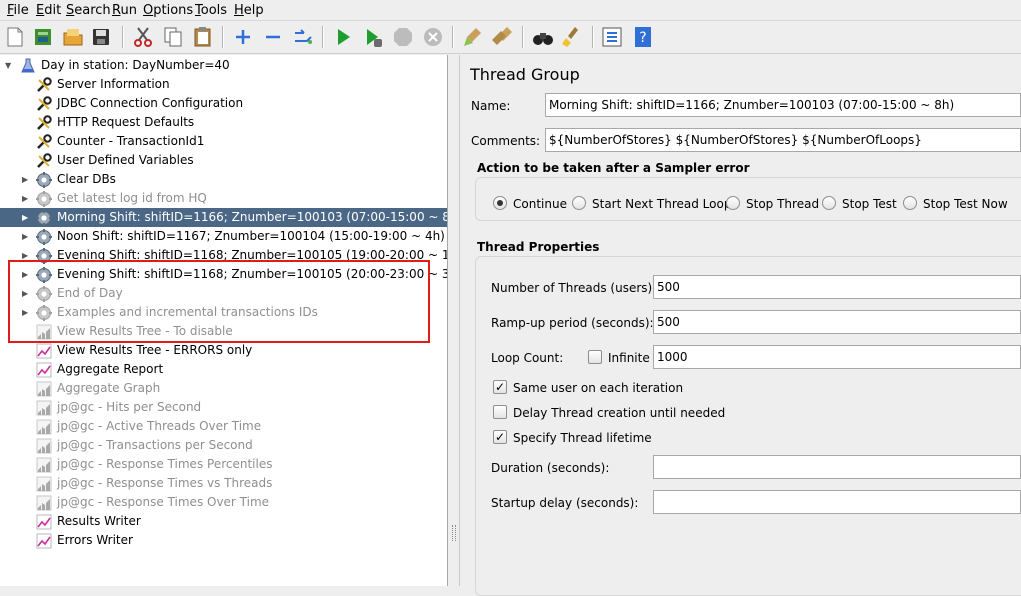 Image resolution: width=1021 pixels, height=596 pixels. Describe the element at coordinates (433, 37) in the screenshot. I see `shutdown-icon` at that location.